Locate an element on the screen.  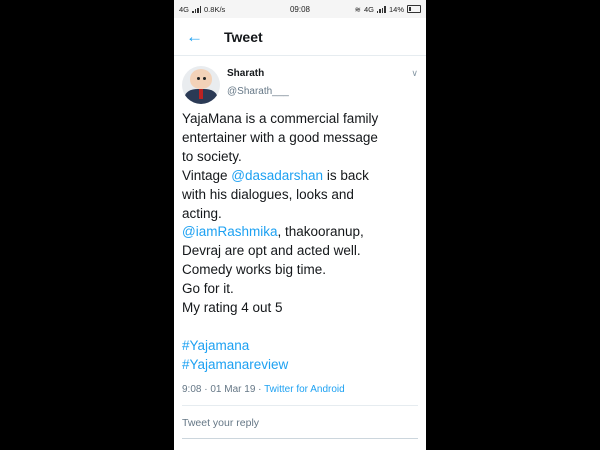
status-bar: 4G 0.8K/s 09:08 ≋ 4G 14% is located at coordinates (300, 9).